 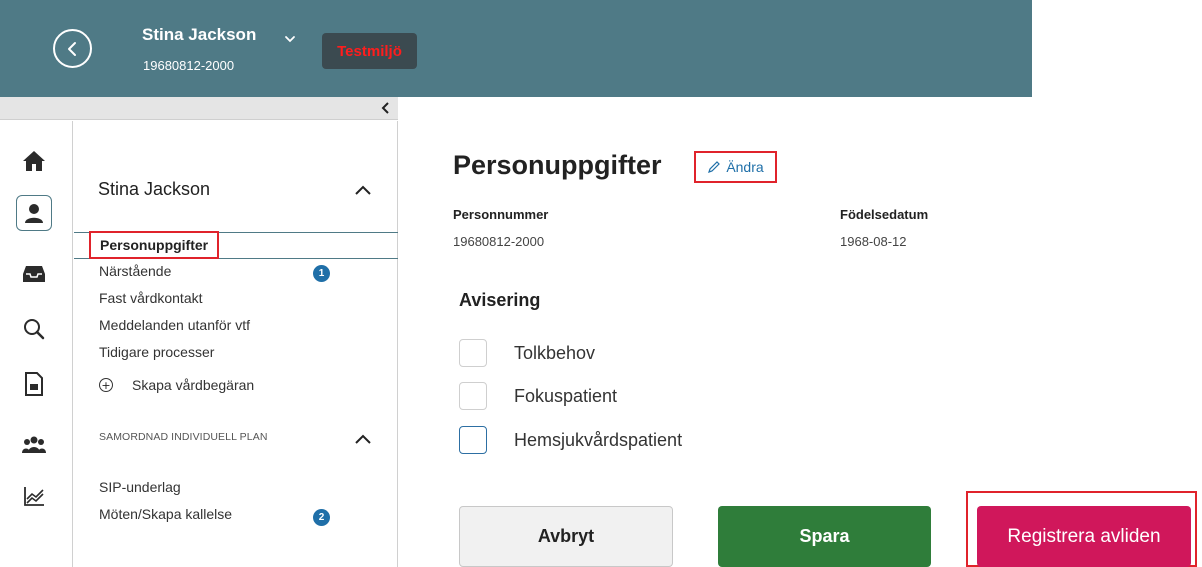 I want to click on save-button: Spara, so click(x=824, y=536).